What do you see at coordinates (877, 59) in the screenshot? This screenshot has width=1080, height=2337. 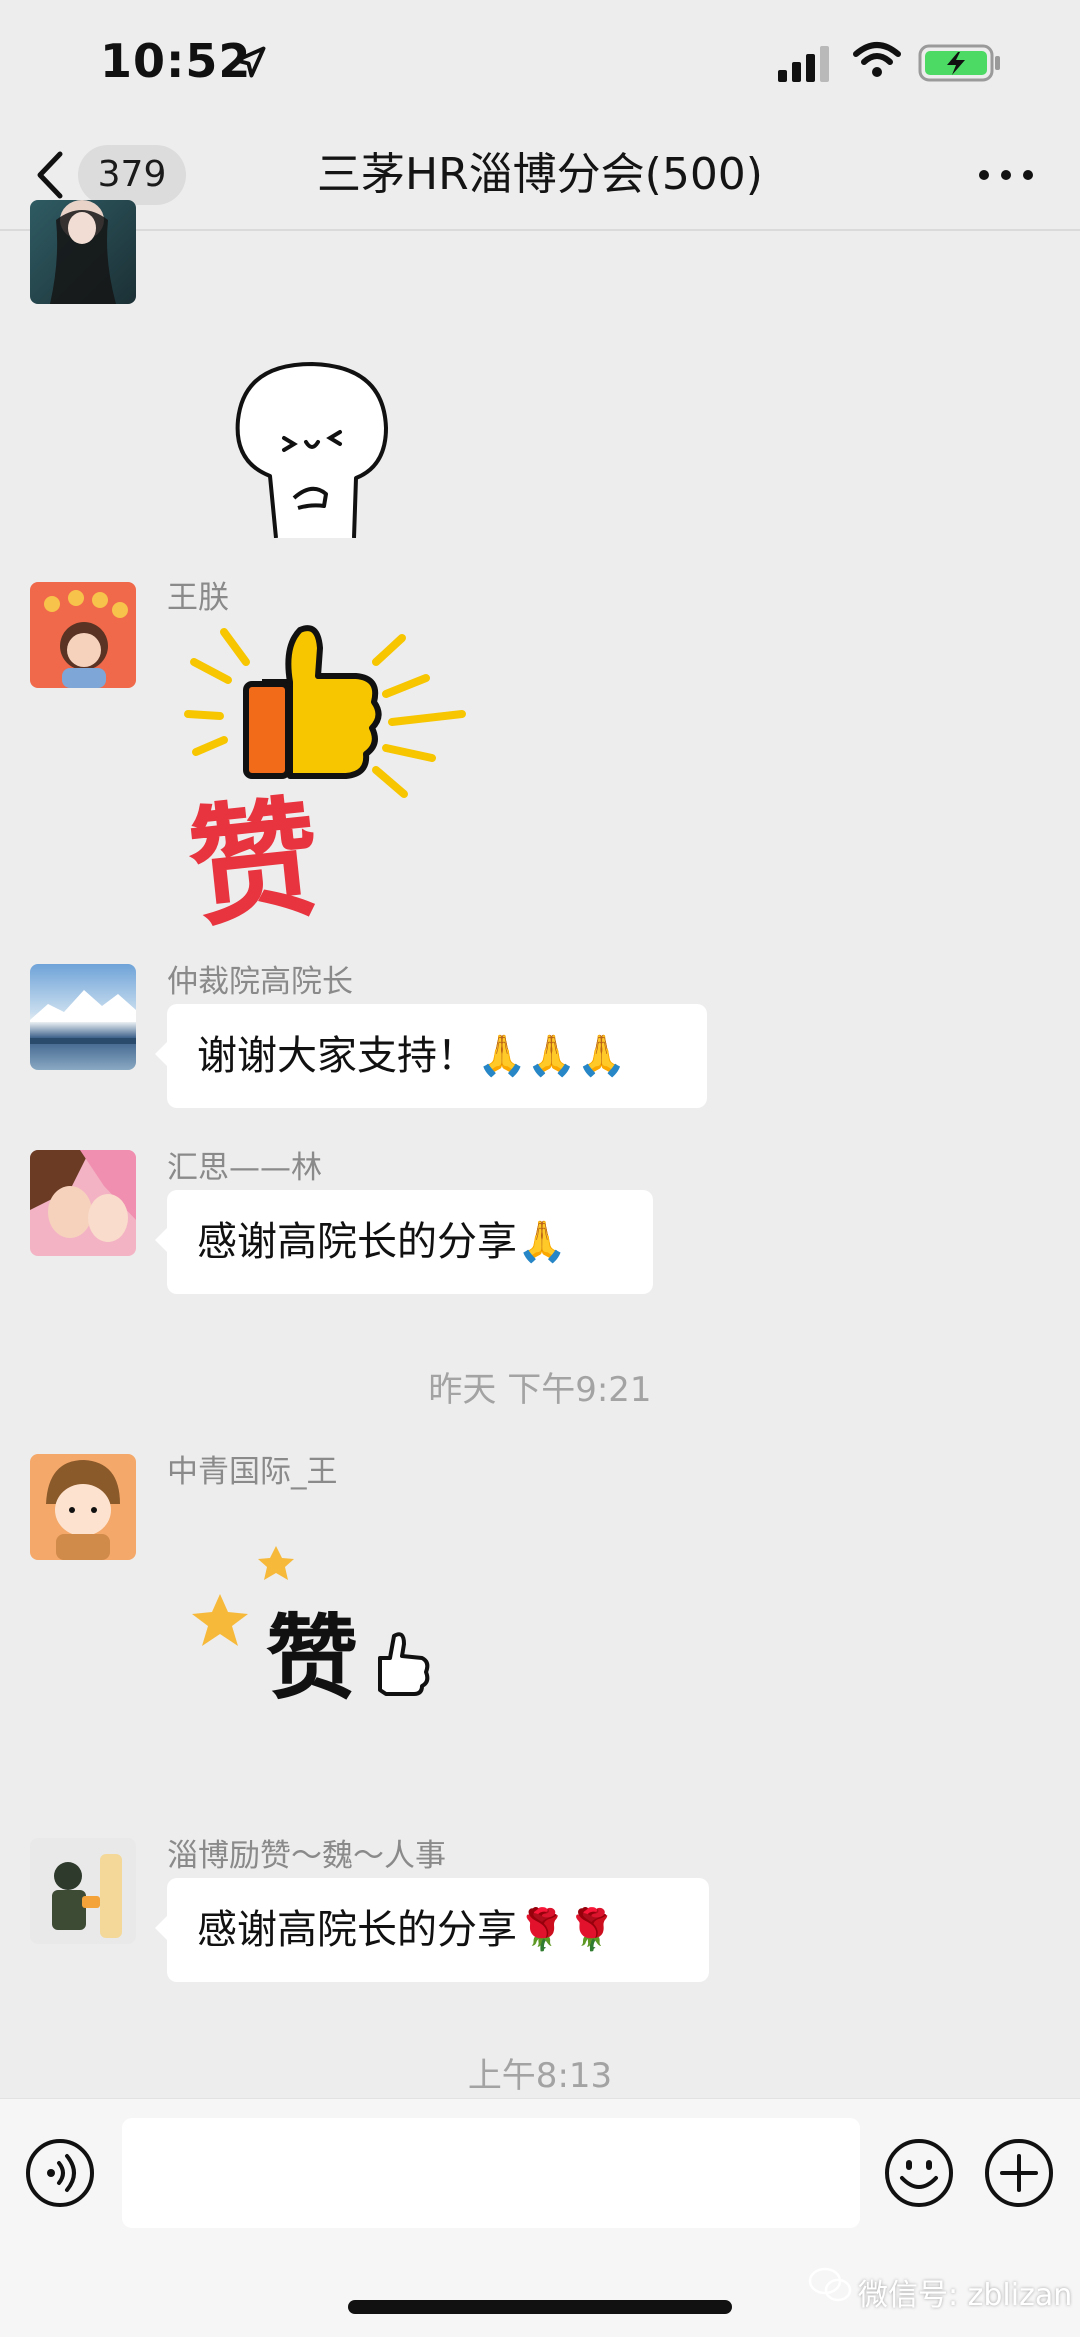 I see `wifi-icon` at bounding box center [877, 59].